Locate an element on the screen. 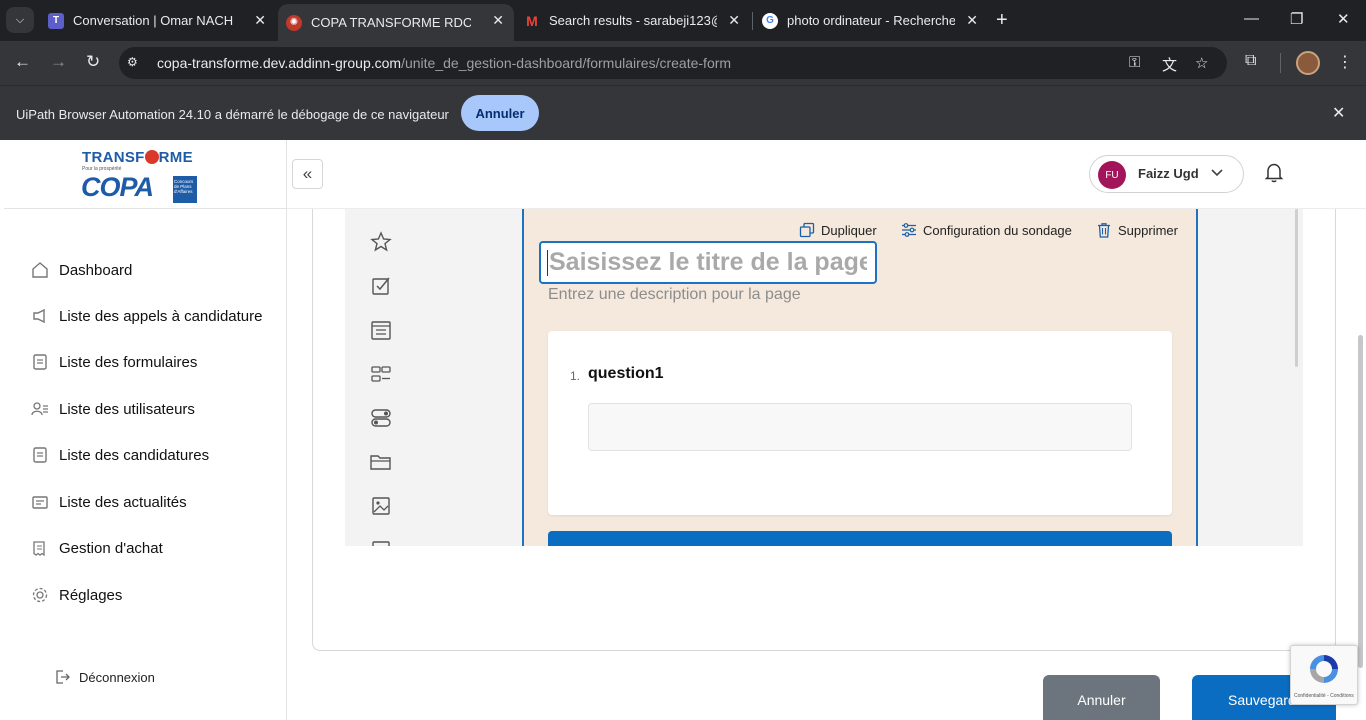 This screenshot has height=720, width=1366. sidebar-item-candidatures: Liste des candidatures is located at coordinates (120, 455).